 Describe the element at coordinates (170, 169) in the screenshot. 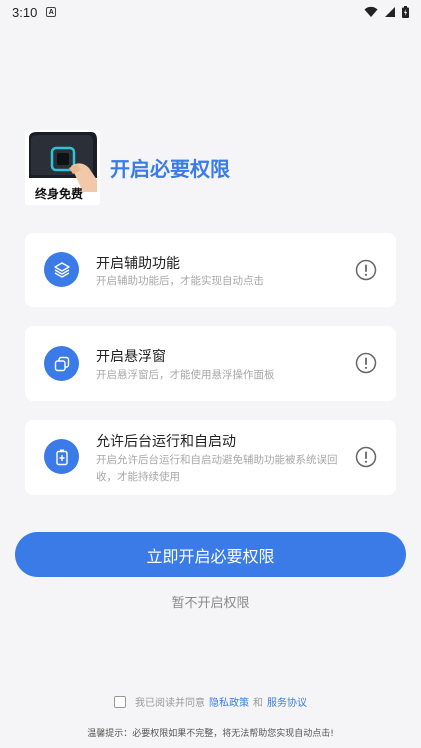

I see `page-title: 开启必要权限` at that location.